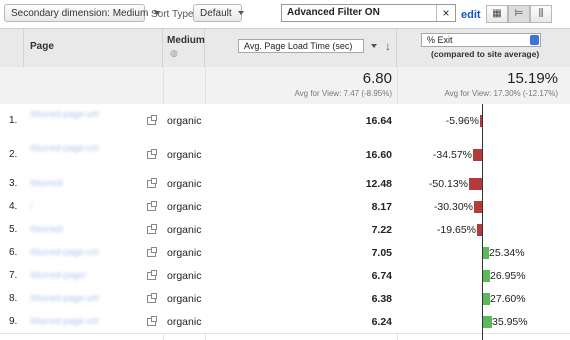 This screenshot has height=340, width=570. I want to click on page-link: /, so click(31, 206).